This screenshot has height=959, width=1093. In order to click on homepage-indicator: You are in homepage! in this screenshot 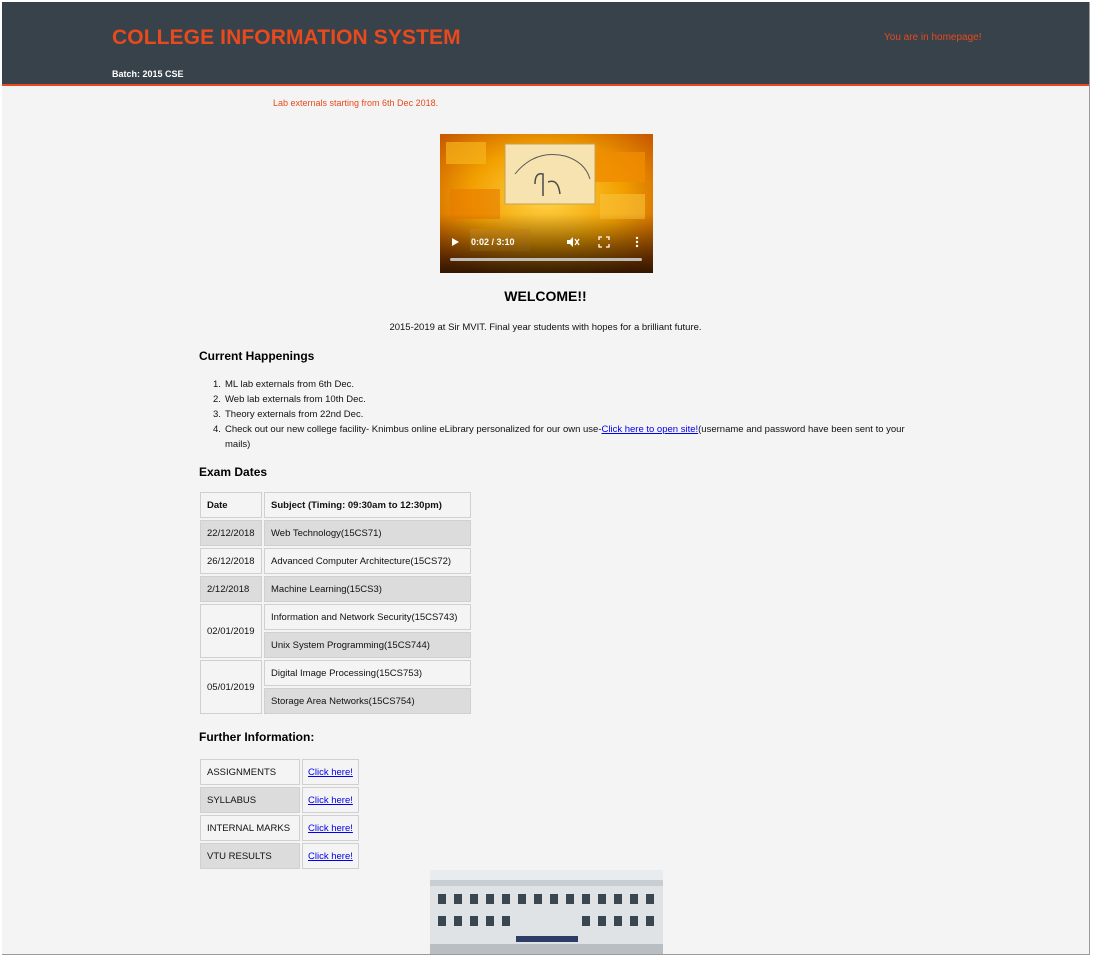, I will do `click(933, 37)`.